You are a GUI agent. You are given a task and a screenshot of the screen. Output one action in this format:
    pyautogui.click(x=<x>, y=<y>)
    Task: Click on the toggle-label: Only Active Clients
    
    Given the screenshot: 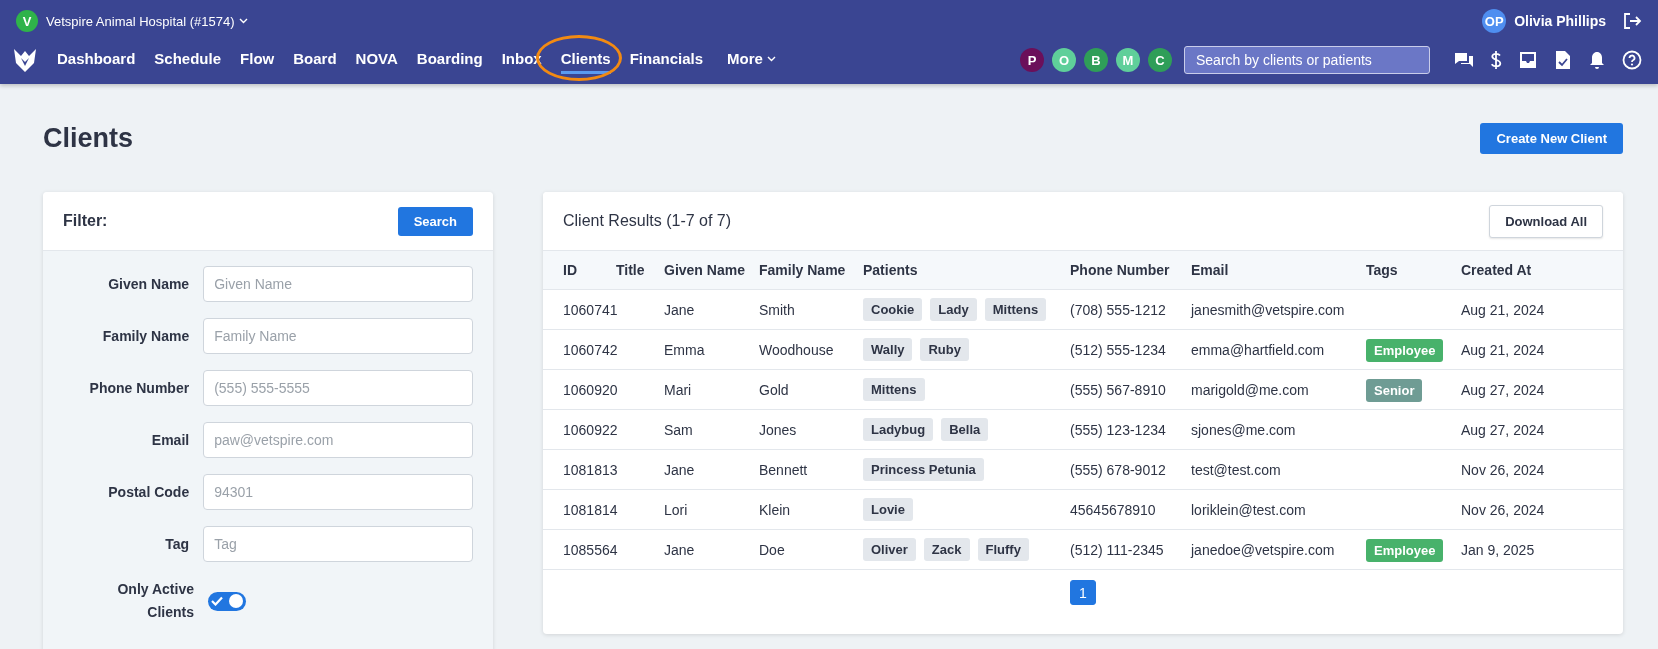 What is the action you would take?
    pyautogui.click(x=155, y=601)
    